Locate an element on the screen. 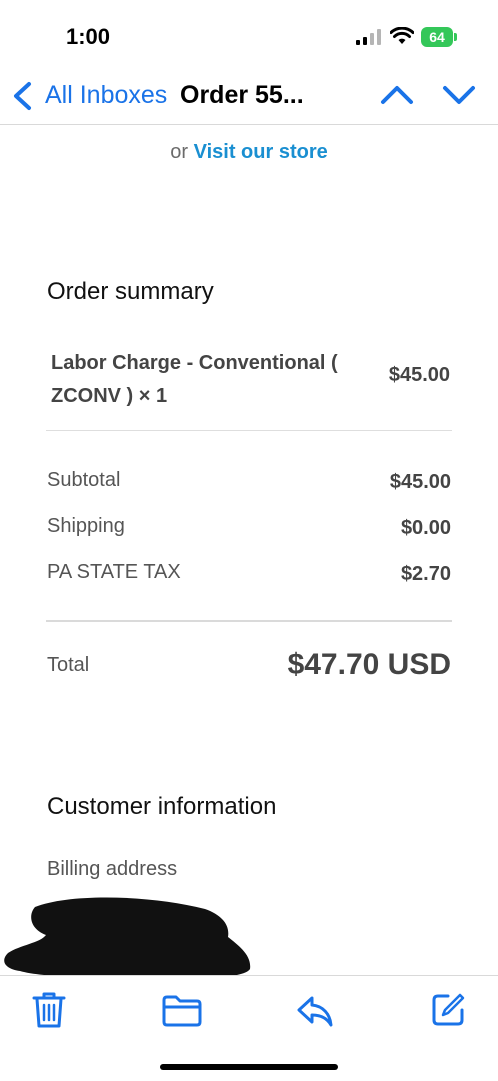 The image size is (498, 1081). billing-address-label: Billing address is located at coordinates (112, 869).